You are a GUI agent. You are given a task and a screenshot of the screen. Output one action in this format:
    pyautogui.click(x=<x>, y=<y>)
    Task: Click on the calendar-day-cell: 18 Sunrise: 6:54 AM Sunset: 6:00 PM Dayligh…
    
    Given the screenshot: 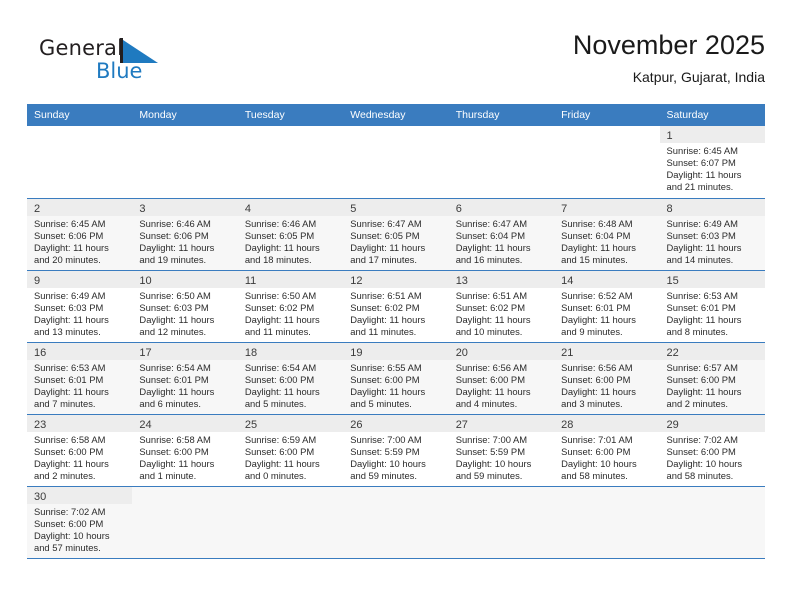 What is the action you would take?
    pyautogui.click(x=290, y=378)
    